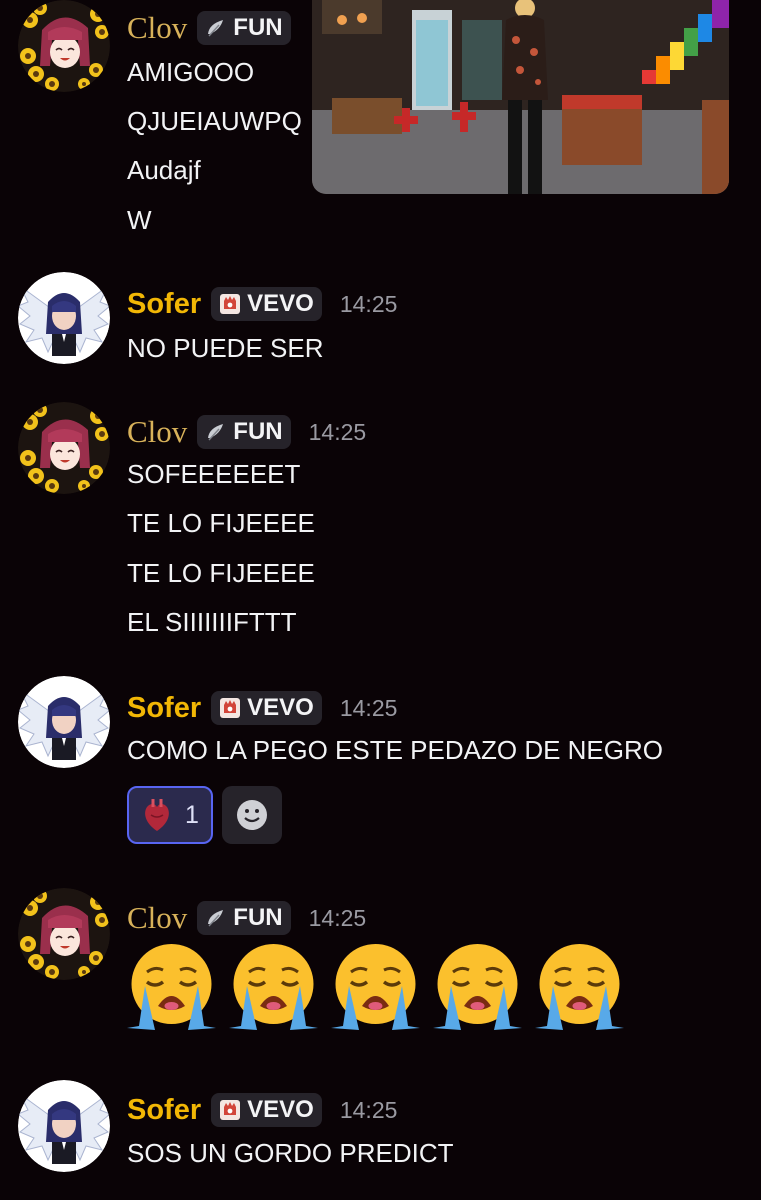 The height and width of the screenshot is (1200, 761). I want to click on message-text: COMO LA PEGO ESTE PEDAZO DE NEGRO, so click(395, 750).